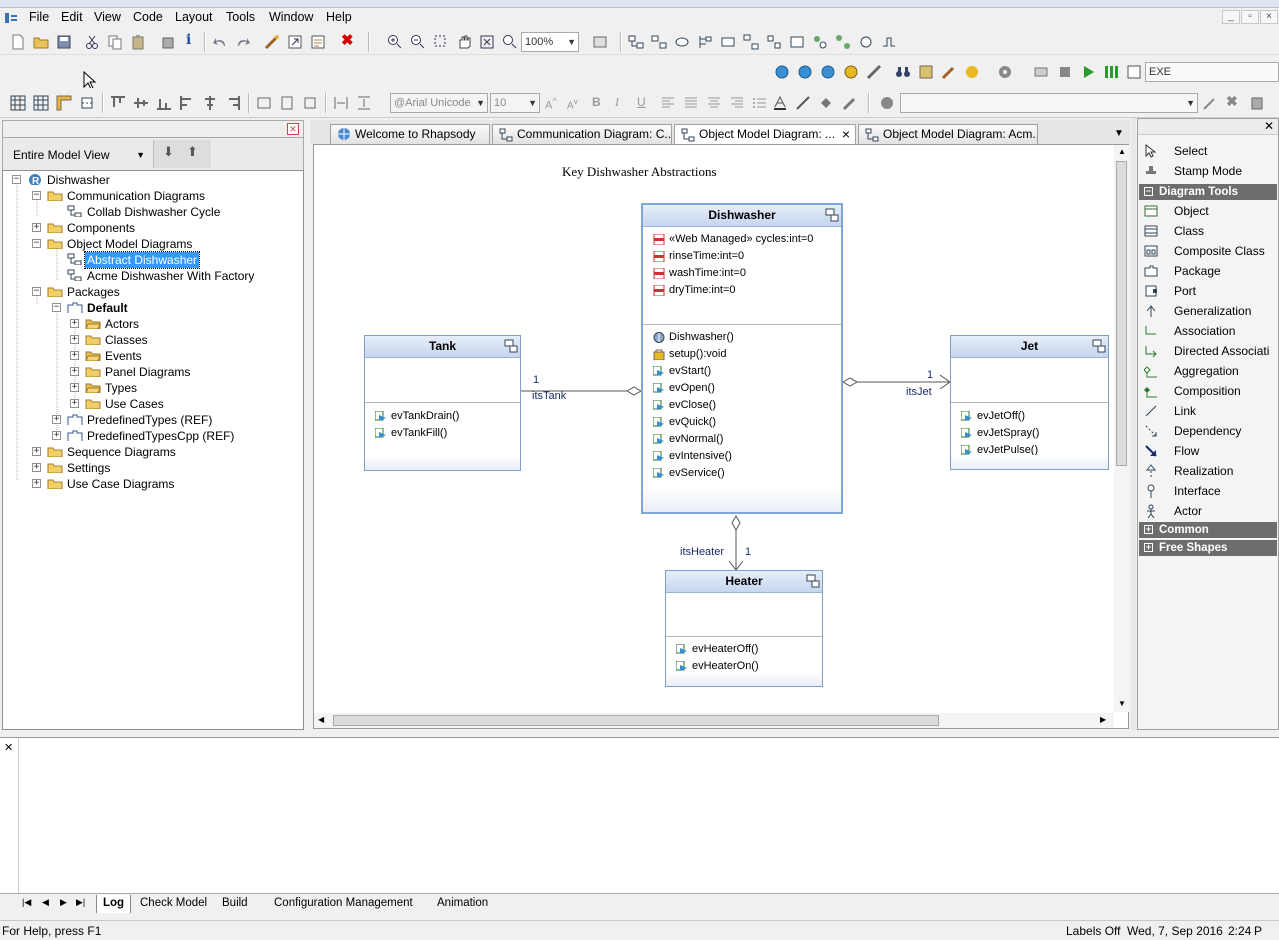 The height and width of the screenshot is (940, 1279). What do you see at coordinates (364, 103) in the screenshot?
I see `space-vertical-icon` at bounding box center [364, 103].